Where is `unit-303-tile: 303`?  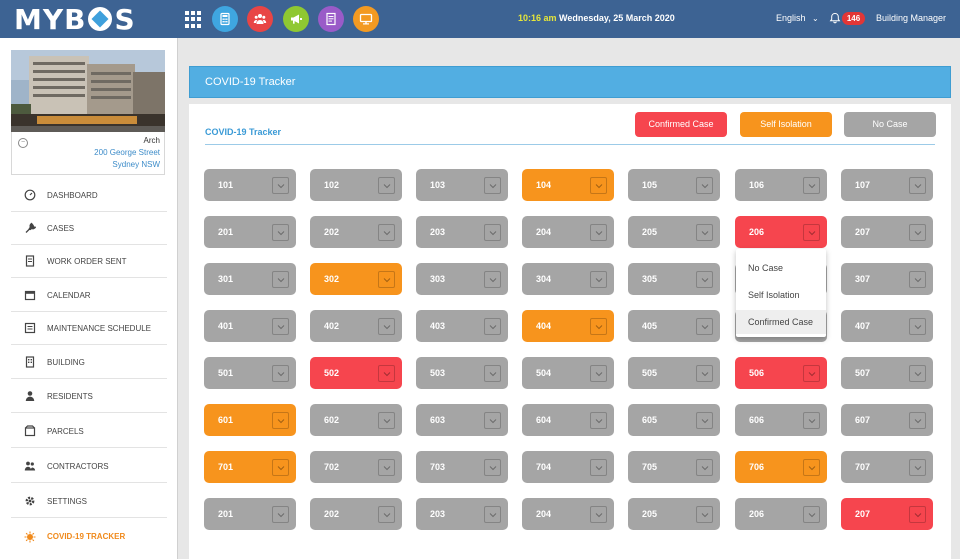
unit-303-tile: 303 is located at coordinates (462, 279).